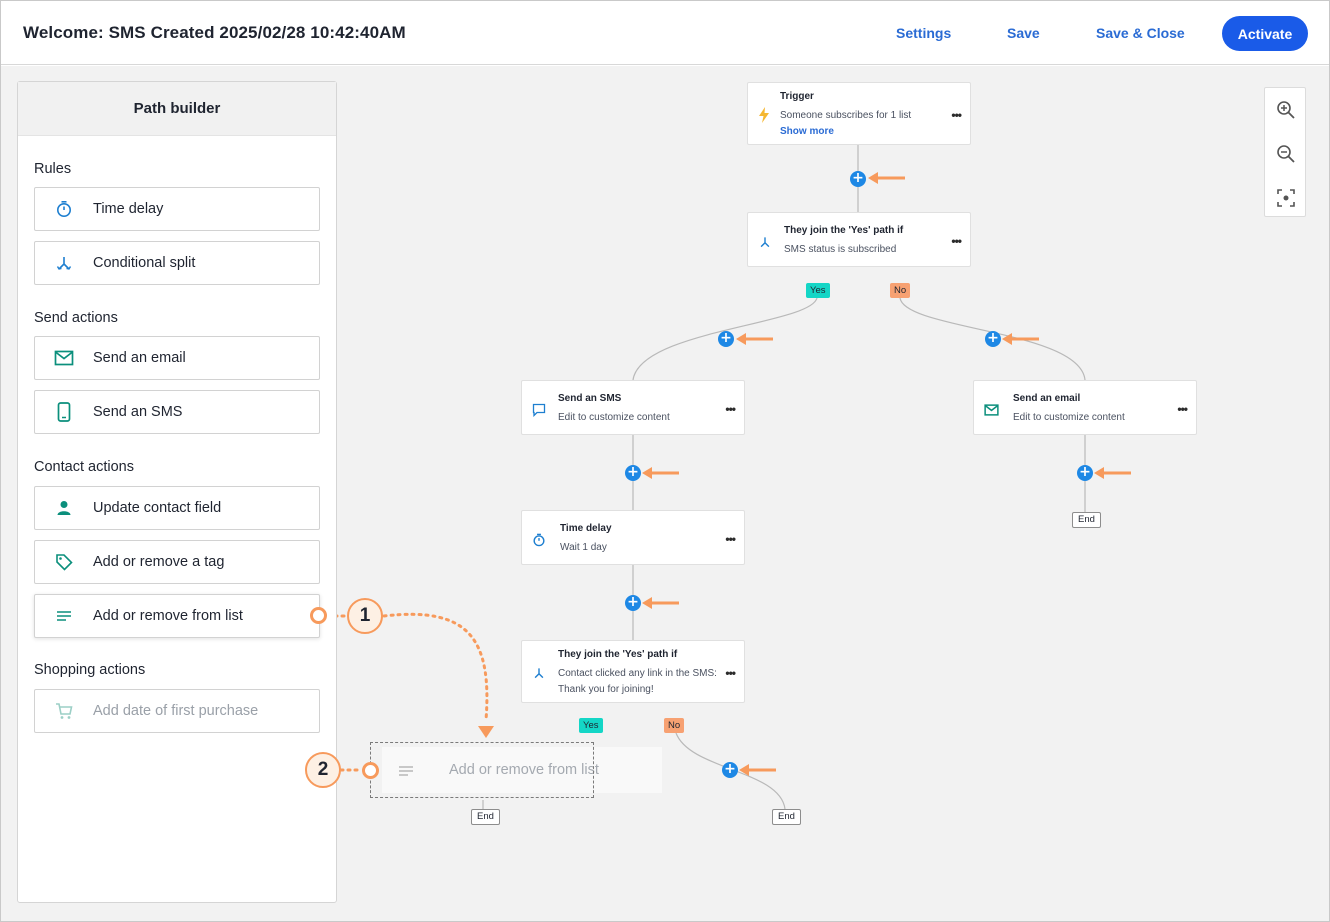 The width and height of the screenshot is (1330, 922). Describe the element at coordinates (1047, 398) in the screenshot. I see `send-email-node-title: Send an email` at that location.